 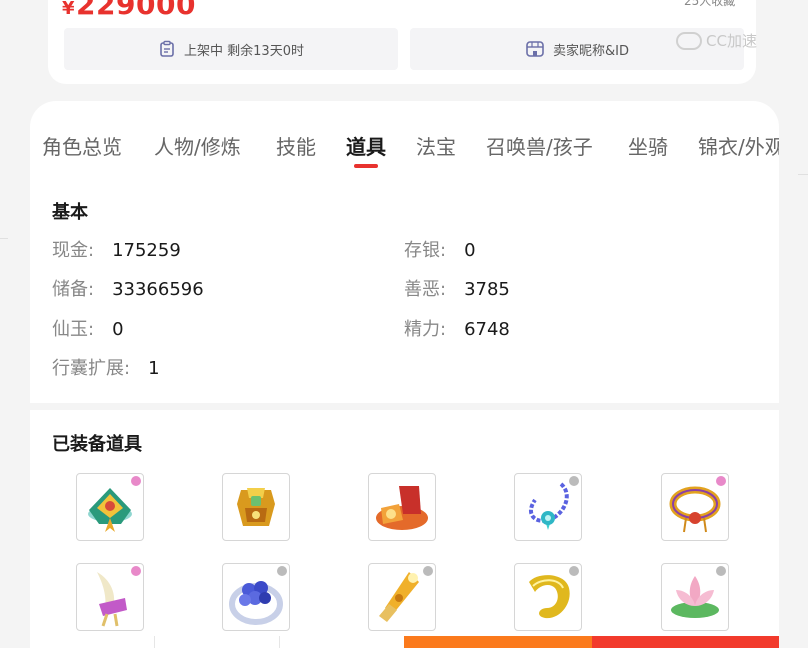 What do you see at coordinates (70, 212) in the screenshot?
I see `section-title-basic: 基本` at bounding box center [70, 212].